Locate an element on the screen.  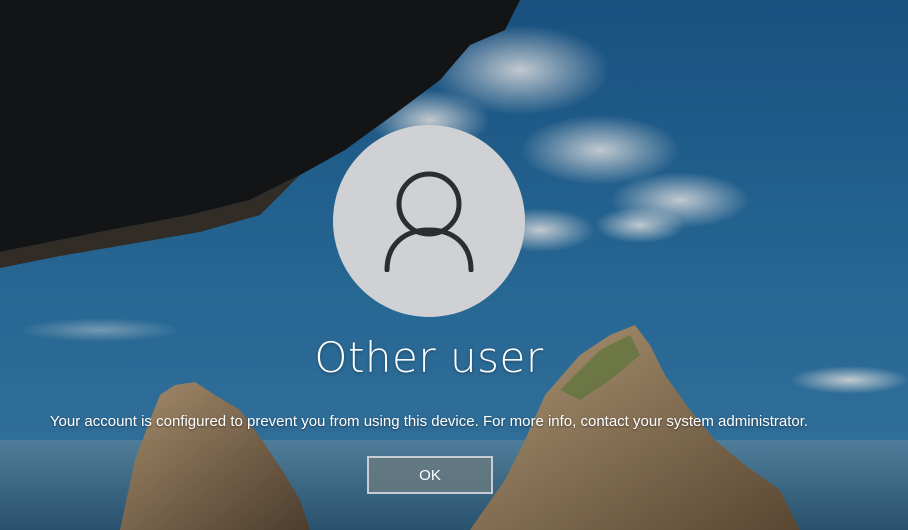
user-silhouette-icon is located at coordinates (429, 221).